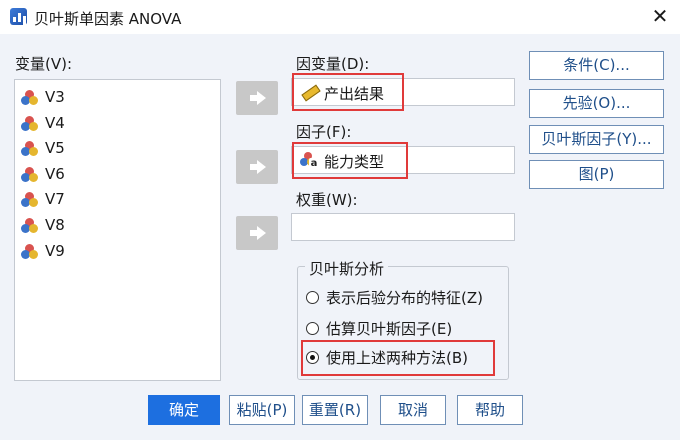 The image size is (680, 440). I want to click on factor-value: 能力类型, so click(354, 162).